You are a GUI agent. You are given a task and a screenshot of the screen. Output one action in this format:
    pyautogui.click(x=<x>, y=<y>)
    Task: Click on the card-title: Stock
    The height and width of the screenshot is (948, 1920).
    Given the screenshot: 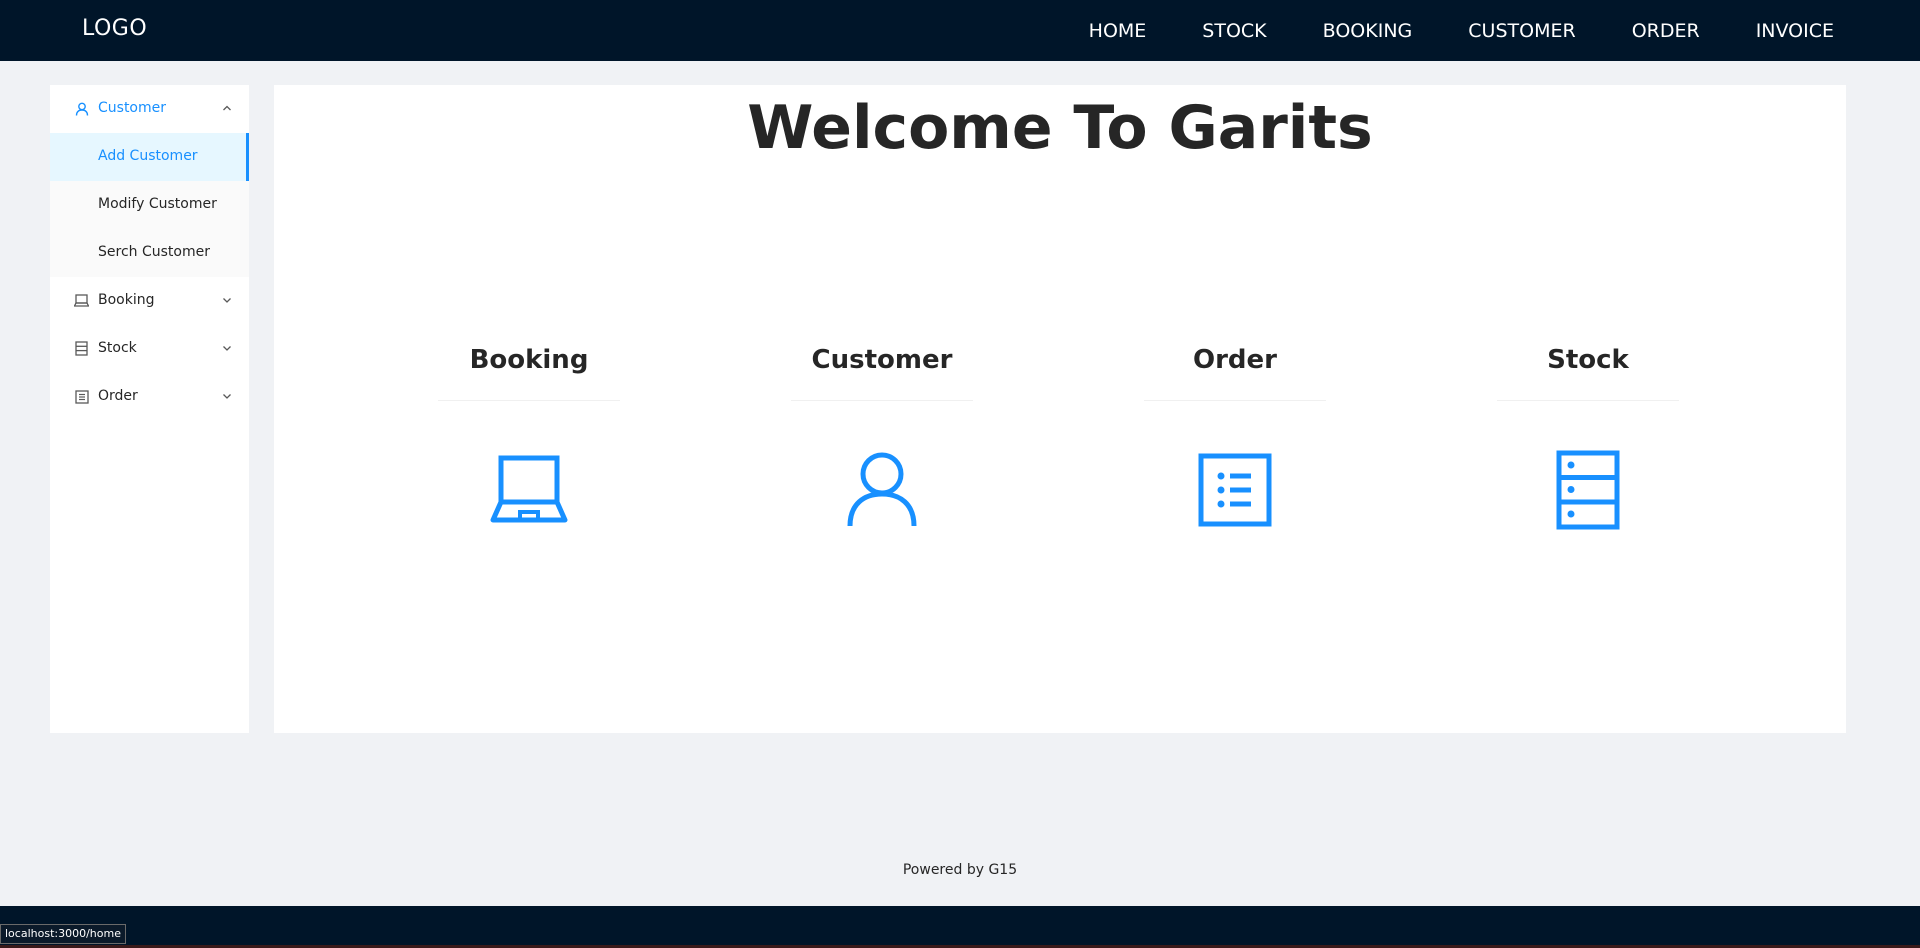 What is the action you would take?
    pyautogui.click(x=1588, y=360)
    